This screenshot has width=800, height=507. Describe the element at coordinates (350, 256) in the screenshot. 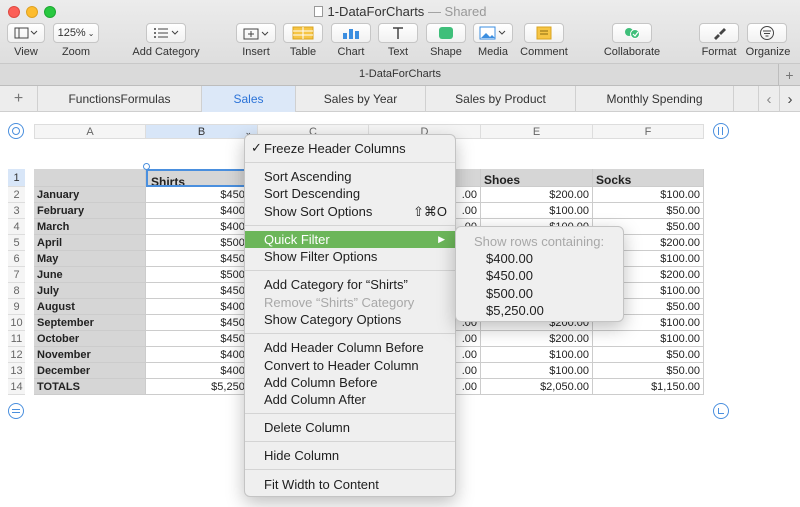

I see `menu-show-filter-options: Show Filter Options` at that location.